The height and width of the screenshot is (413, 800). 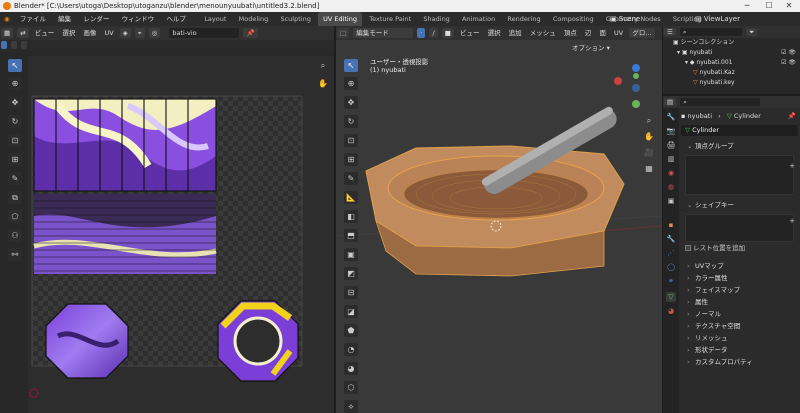 What do you see at coordinates (739, 362) in the screenshot?
I see `panel-custom-properties: › カスタムプロパティ` at bounding box center [739, 362].